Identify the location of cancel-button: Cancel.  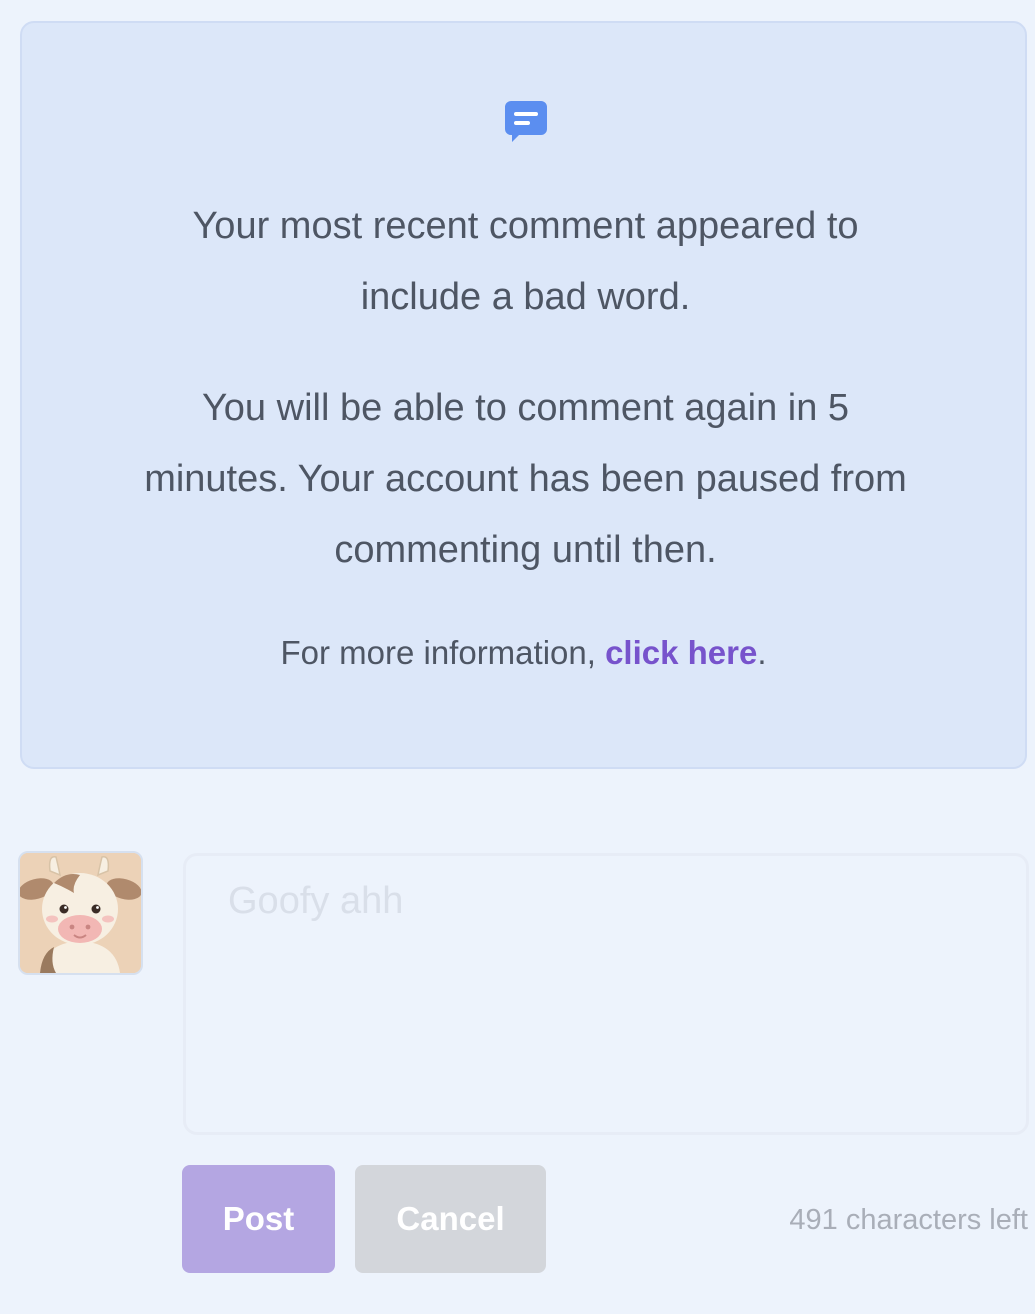
(450, 1219).